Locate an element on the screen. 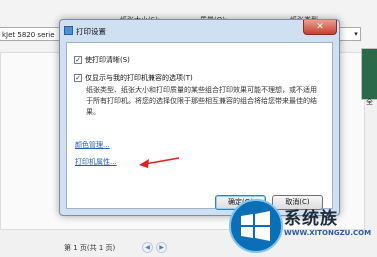 The height and width of the screenshot is (257, 377). prev-page-icon: ◀ is located at coordinates (147, 247).